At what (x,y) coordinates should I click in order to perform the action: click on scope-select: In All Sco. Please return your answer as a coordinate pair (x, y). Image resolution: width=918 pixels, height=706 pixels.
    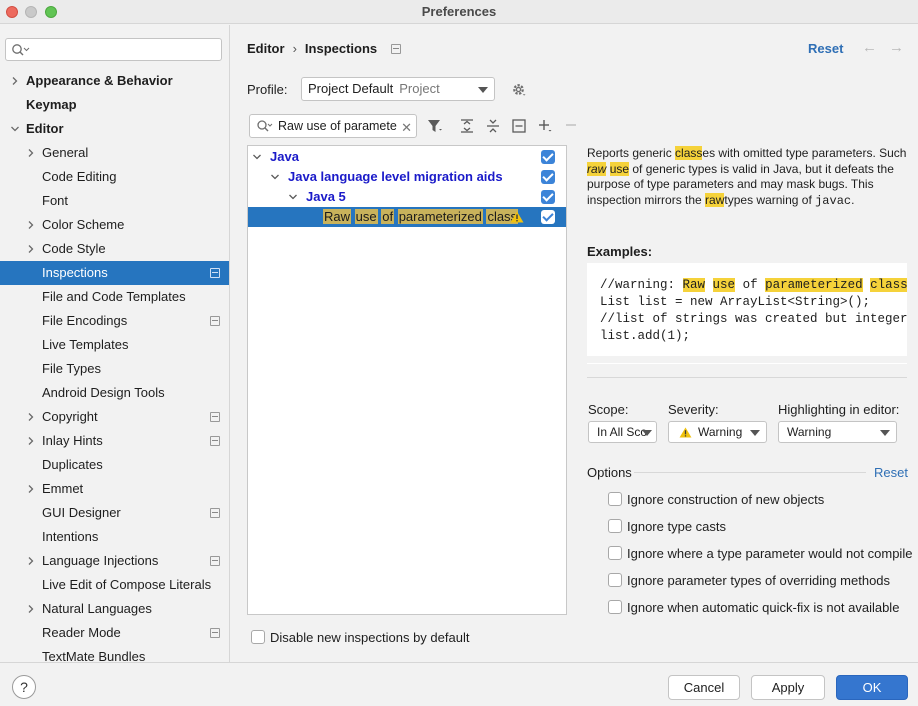
    Looking at the image, I should click on (622, 432).